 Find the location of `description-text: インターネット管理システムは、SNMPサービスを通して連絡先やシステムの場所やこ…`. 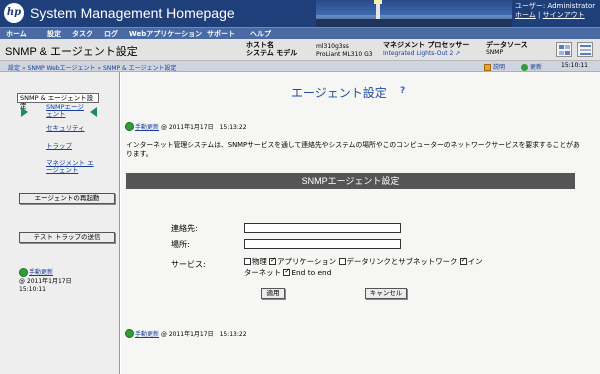

description-text: インターネット管理システムは、SNMPサービスを通して連絡先やシステムの場所やこ… is located at coordinates (353, 149).